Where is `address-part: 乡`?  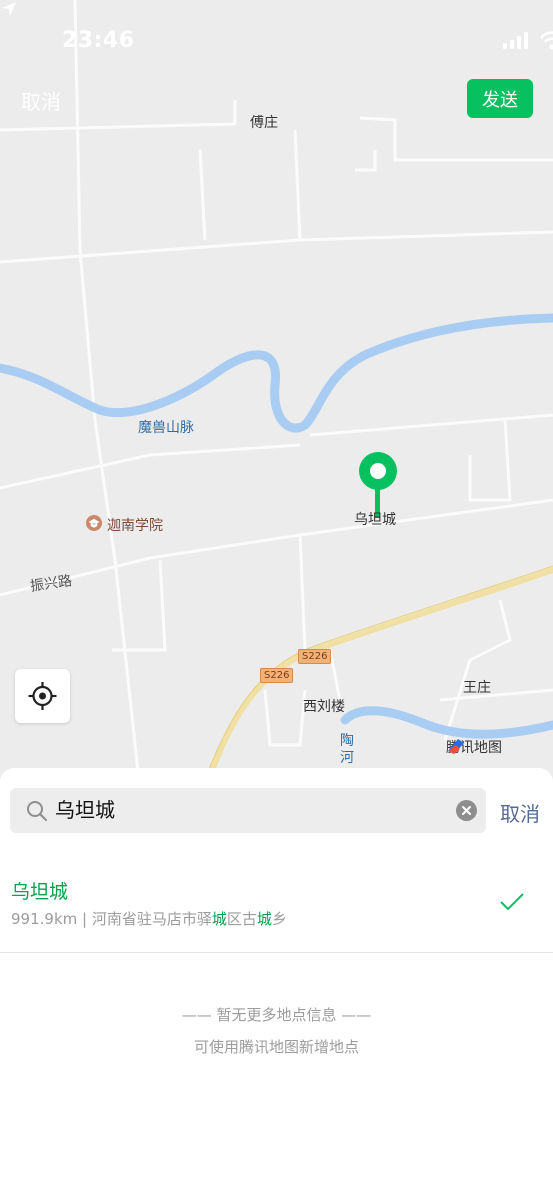
address-part: 乡 is located at coordinates (279, 919).